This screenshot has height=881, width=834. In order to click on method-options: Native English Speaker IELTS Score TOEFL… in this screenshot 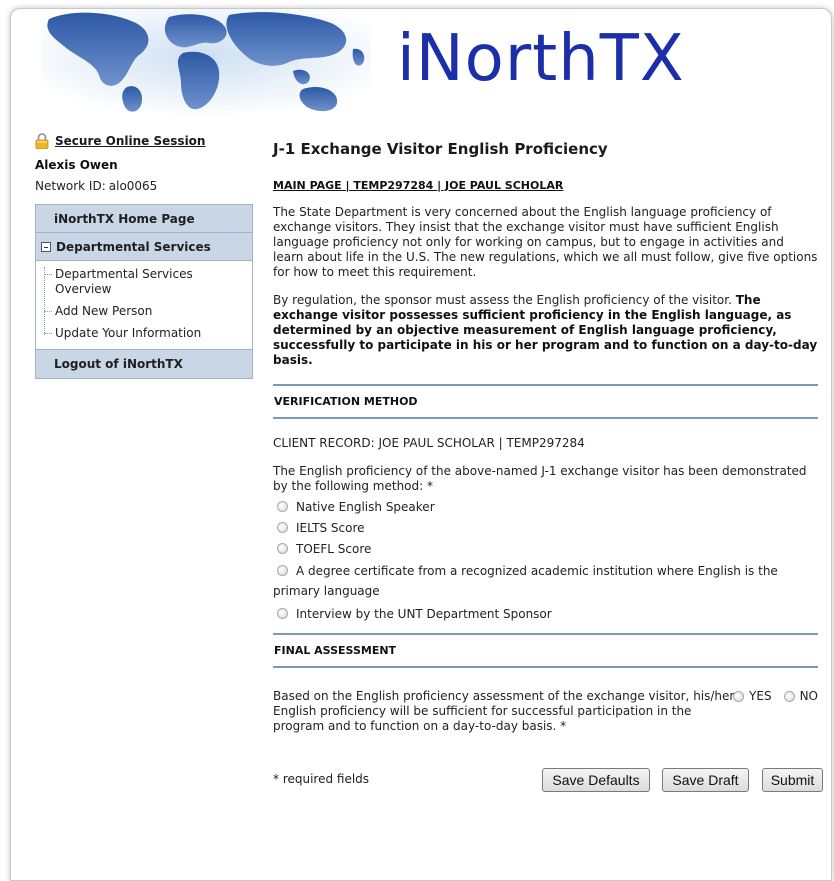, I will do `click(545, 560)`.